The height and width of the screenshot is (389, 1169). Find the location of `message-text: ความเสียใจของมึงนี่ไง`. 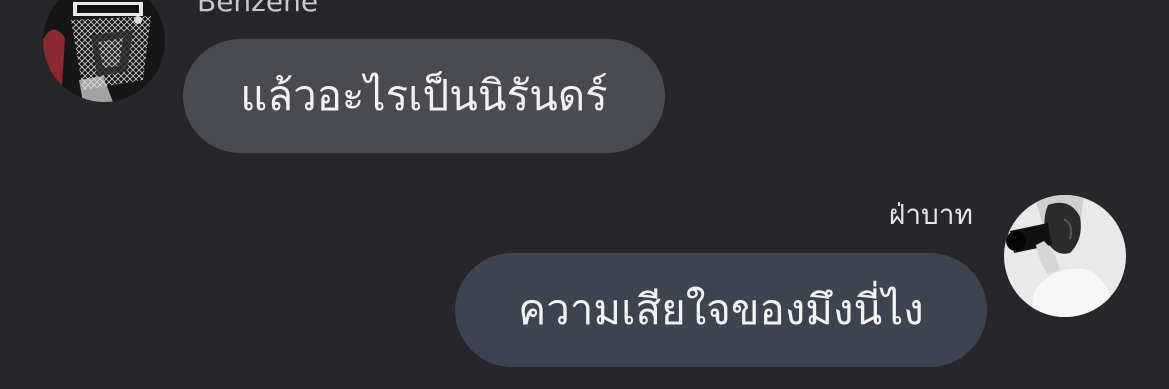

message-text: ความเสียใจของมึงนี่ไง is located at coordinates (721, 309).